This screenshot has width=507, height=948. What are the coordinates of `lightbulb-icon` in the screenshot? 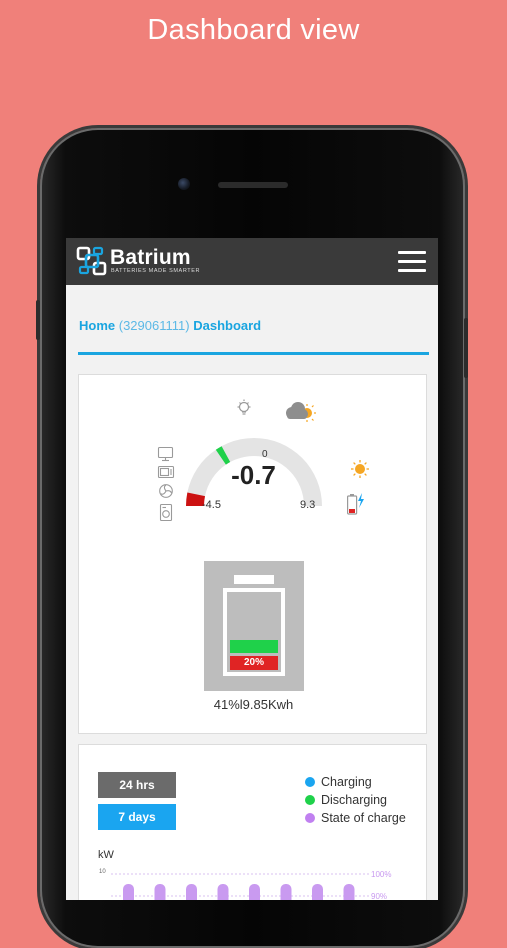 It's located at (244, 407).